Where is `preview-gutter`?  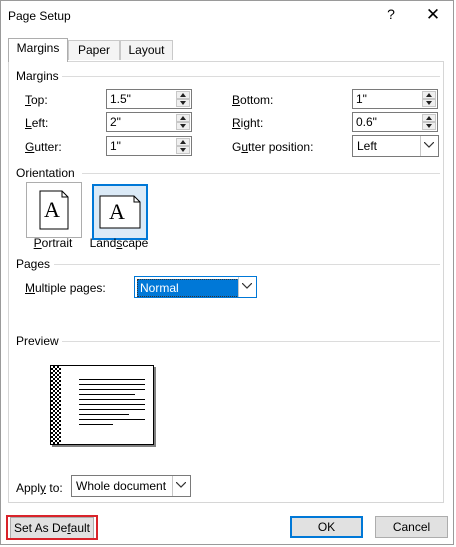 preview-gutter is located at coordinates (56, 405).